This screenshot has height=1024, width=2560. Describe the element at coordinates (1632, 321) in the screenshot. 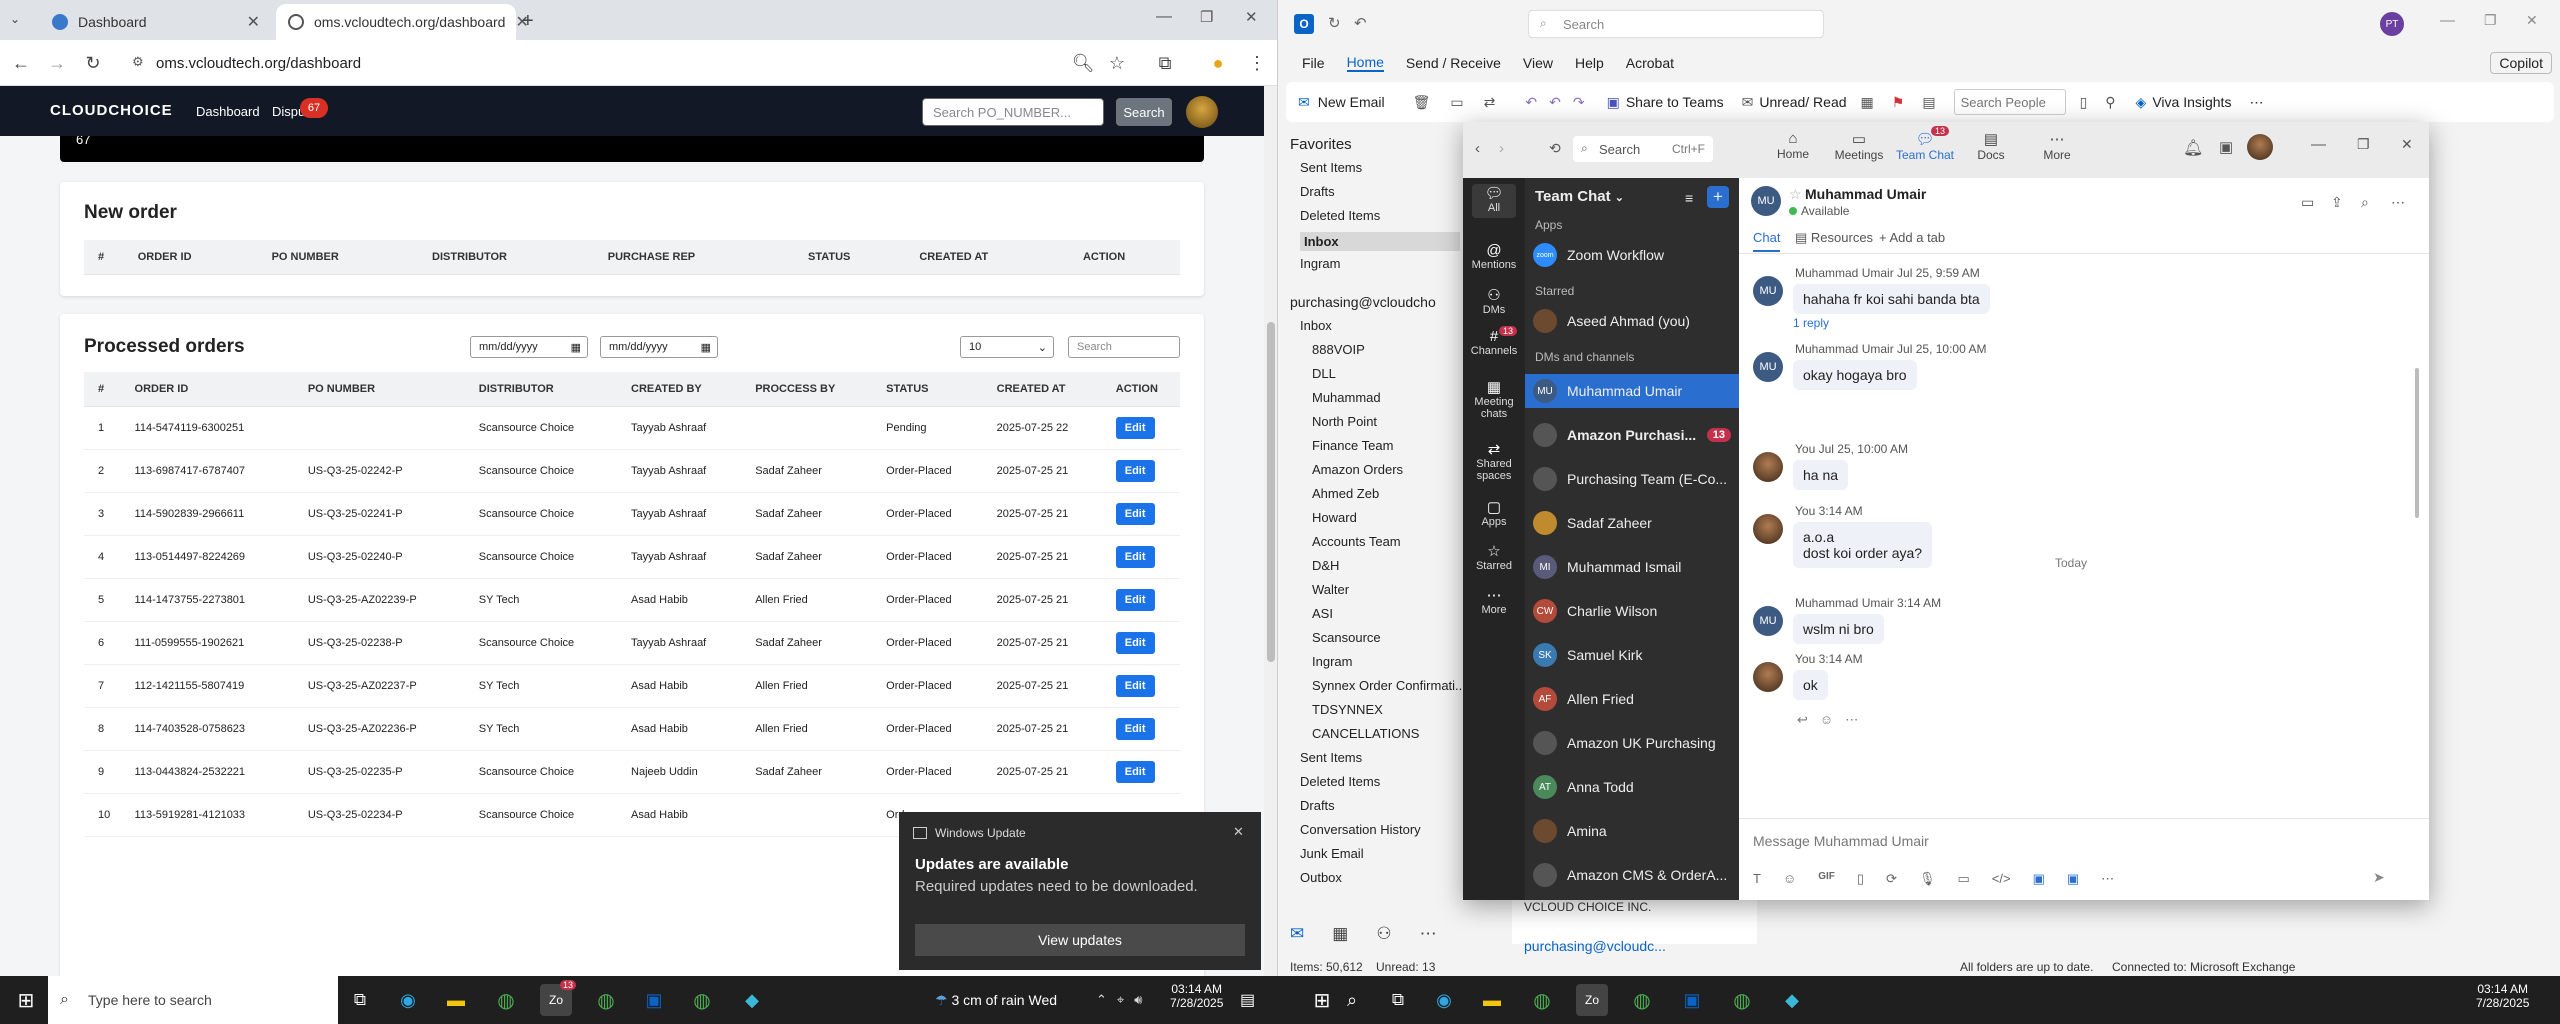

I see `list-item: Aseed Ahmad (you)` at that location.